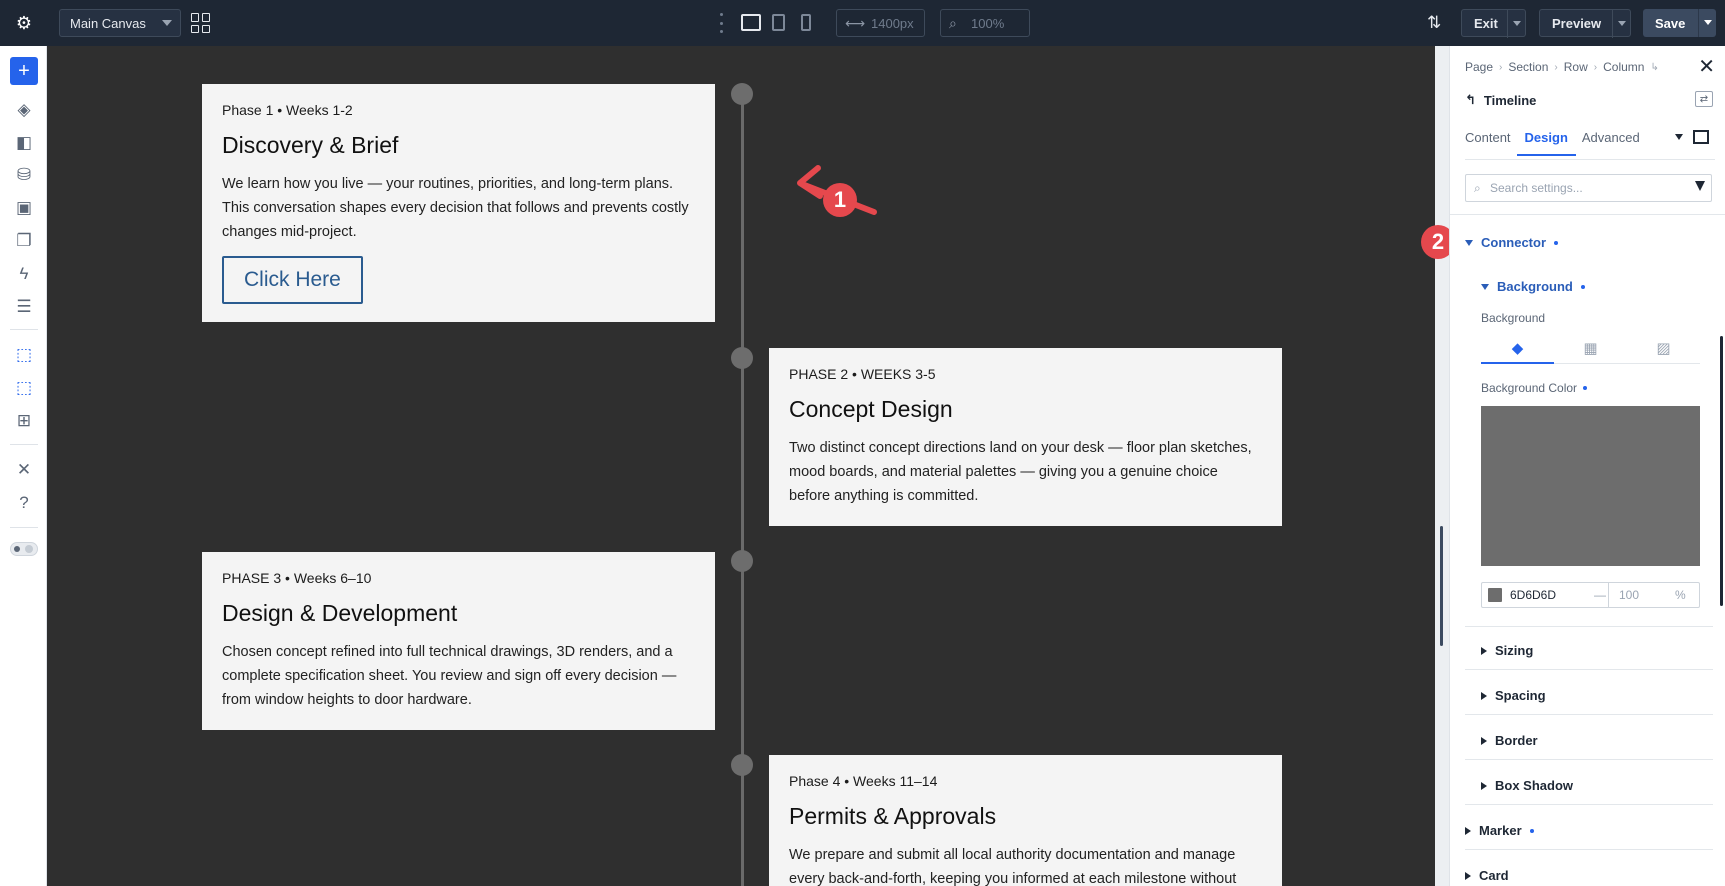 This screenshot has height=886, width=1725. What do you see at coordinates (24, 143) in the screenshot?
I see `theme-icon: ◧` at bounding box center [24, 143].